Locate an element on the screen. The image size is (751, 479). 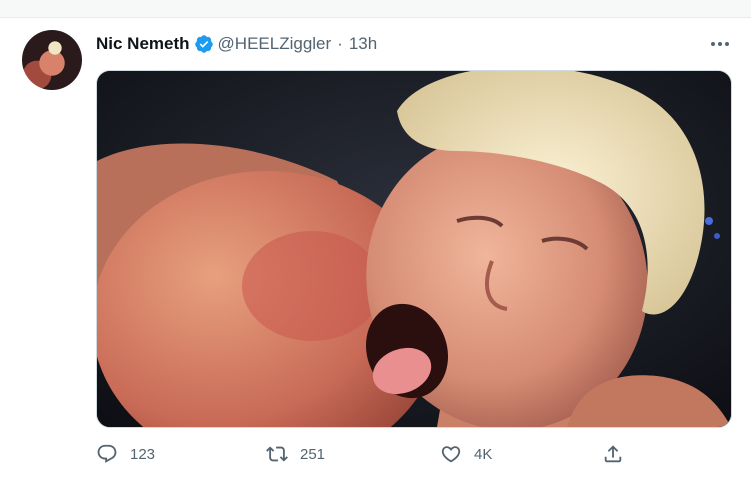
like-button: 4K is located at coordinates (466, 454).